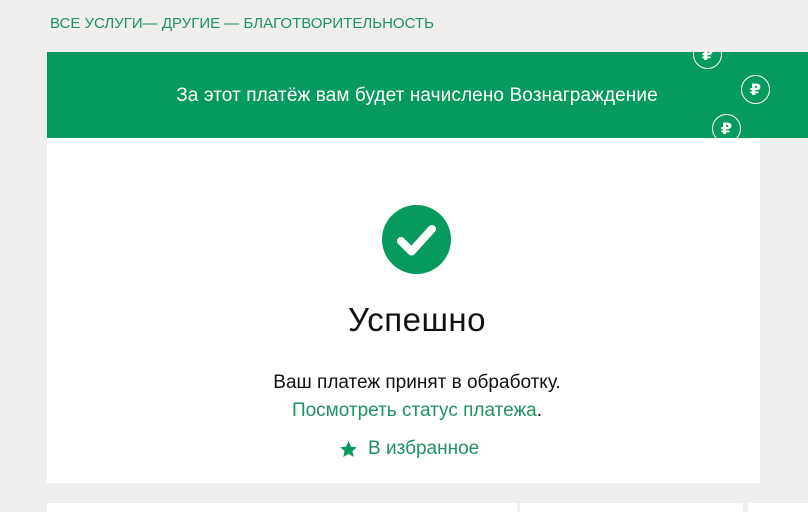  I want to click on breadcrumb: ВСЕ УСЛУГИ— ДРУГИЕ — БЛАГОТВОРИТЕЛЬНОСТЬ, so click(242, 24).